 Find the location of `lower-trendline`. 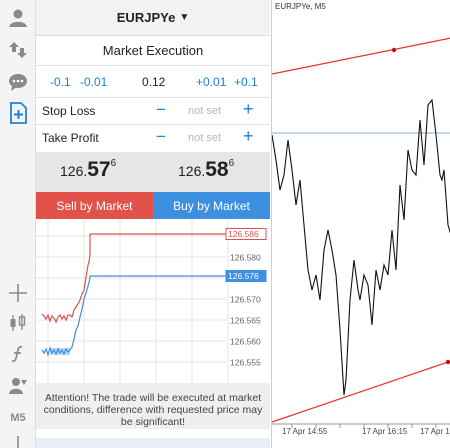

lower-trendline is located at coordinates (361, 391).